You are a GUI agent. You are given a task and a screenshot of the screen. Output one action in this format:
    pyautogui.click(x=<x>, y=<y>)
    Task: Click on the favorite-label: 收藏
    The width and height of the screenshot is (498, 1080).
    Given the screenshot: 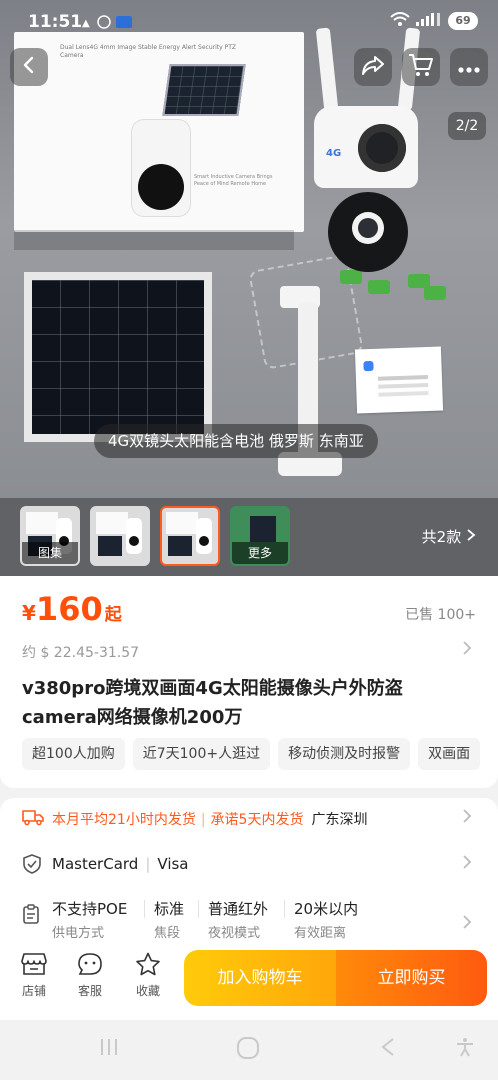 What is the action you would take?
    pyautogui.click(x=147, y=991)
    